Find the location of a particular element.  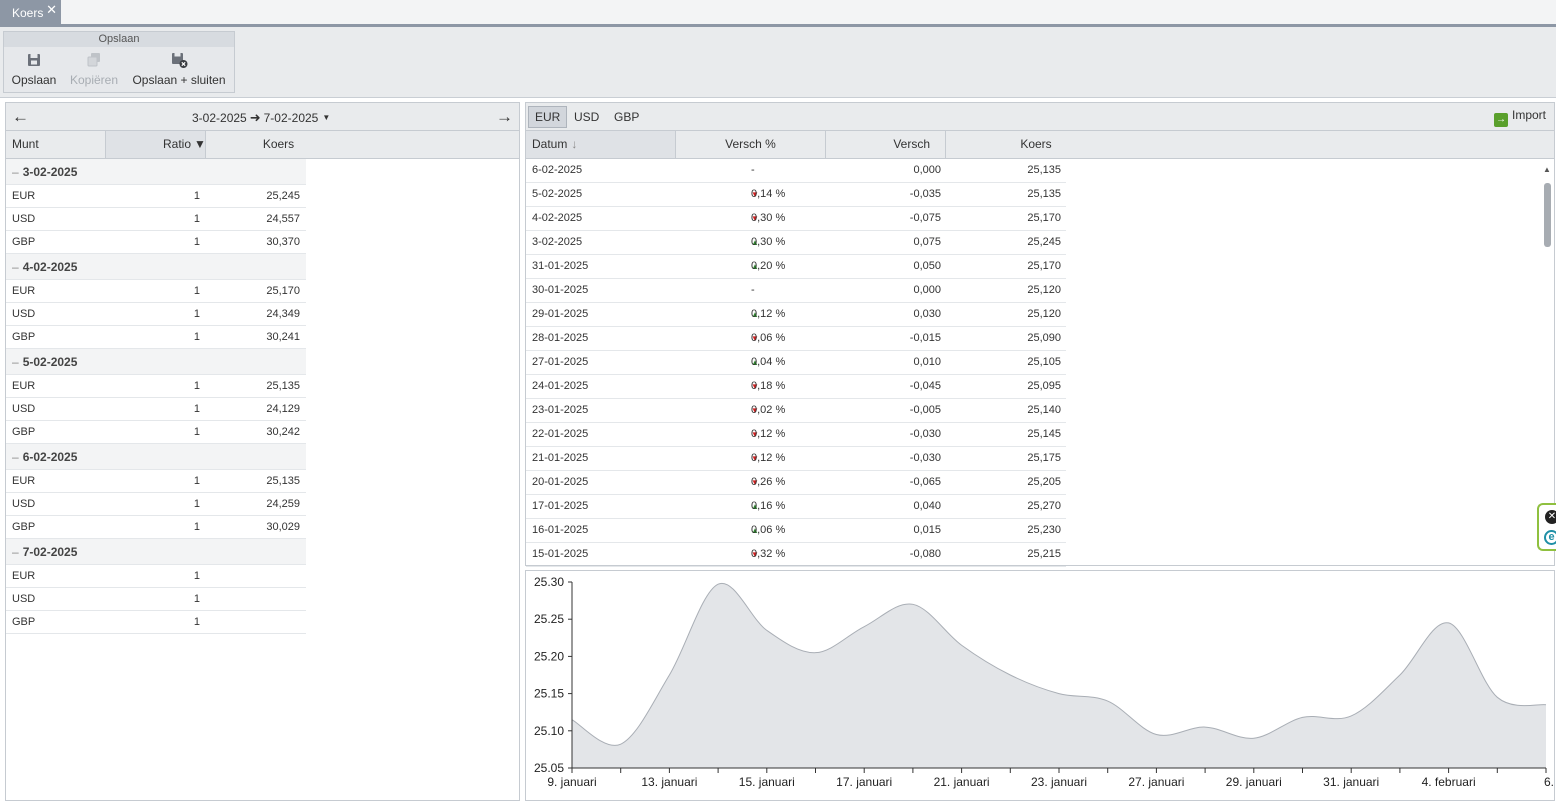

y-tick-label: 25.30 is located at coordinates (549, 582).